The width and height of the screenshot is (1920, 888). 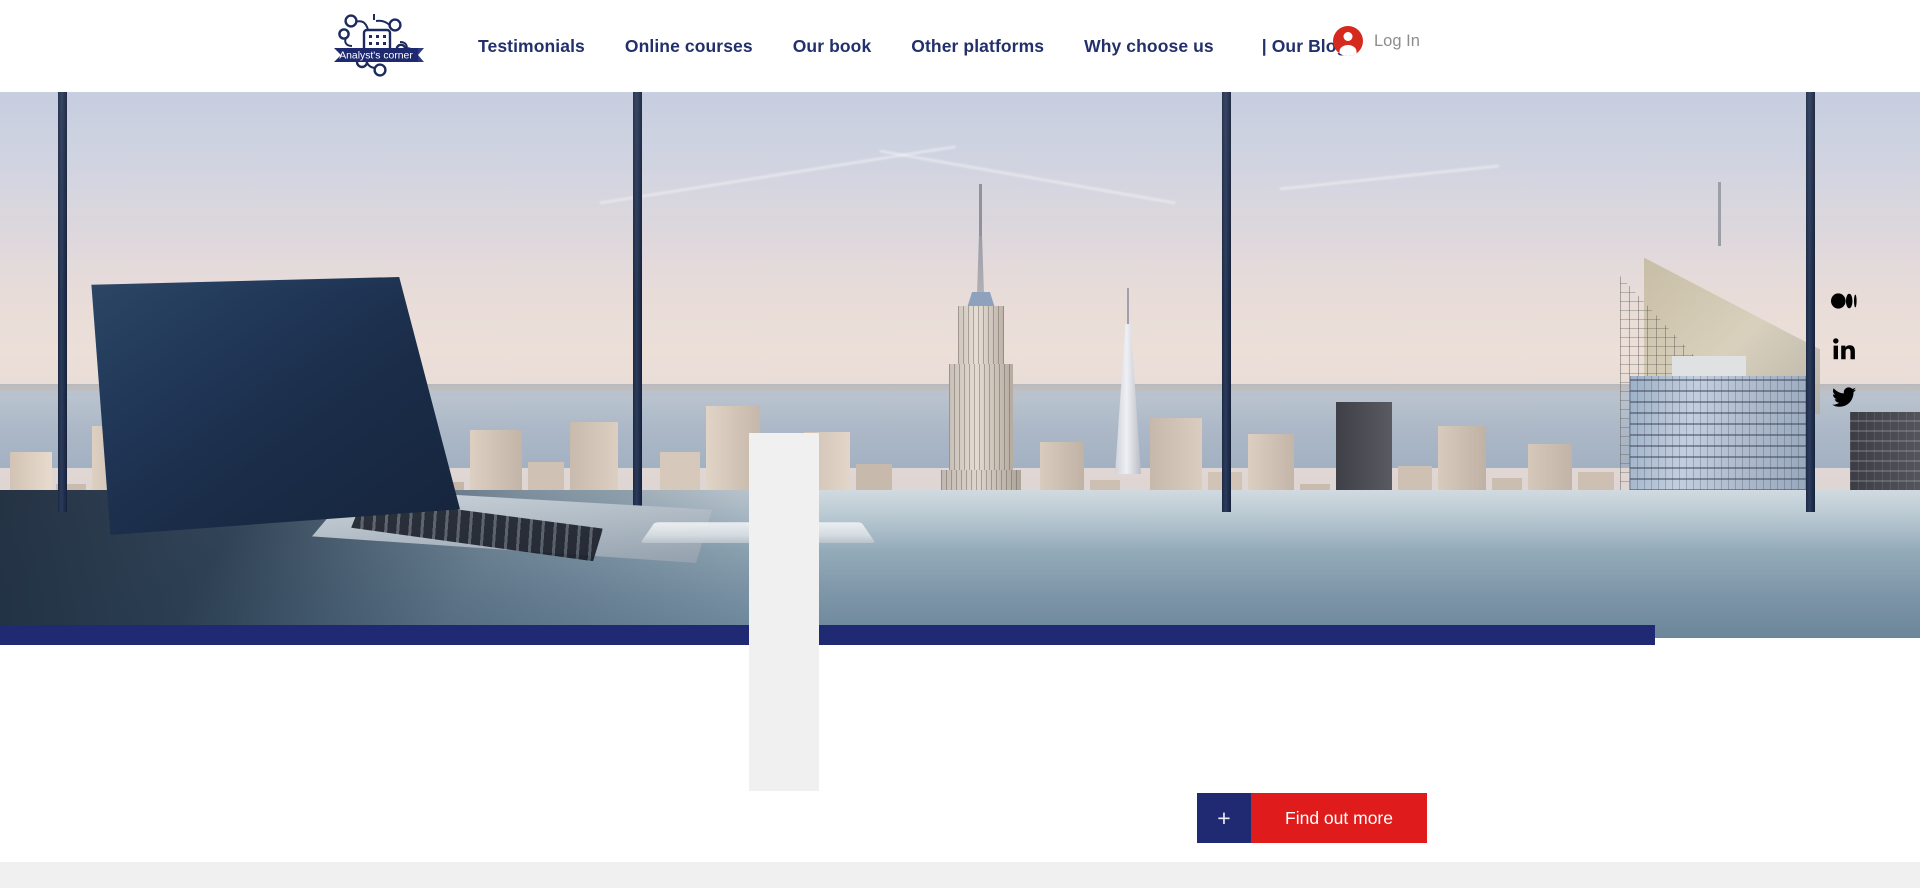 What do you see at coordinates (1128, 381) in the screenshot?
I see `one-world-trade-center` at bounding box center [1128, 381].